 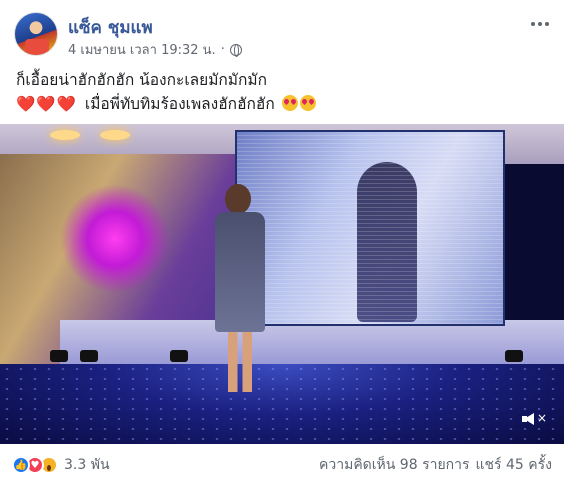 What do you see at coordinates (240, 294) in the screenshot?
I see `singer-figure` at bounding box center [240, 294].